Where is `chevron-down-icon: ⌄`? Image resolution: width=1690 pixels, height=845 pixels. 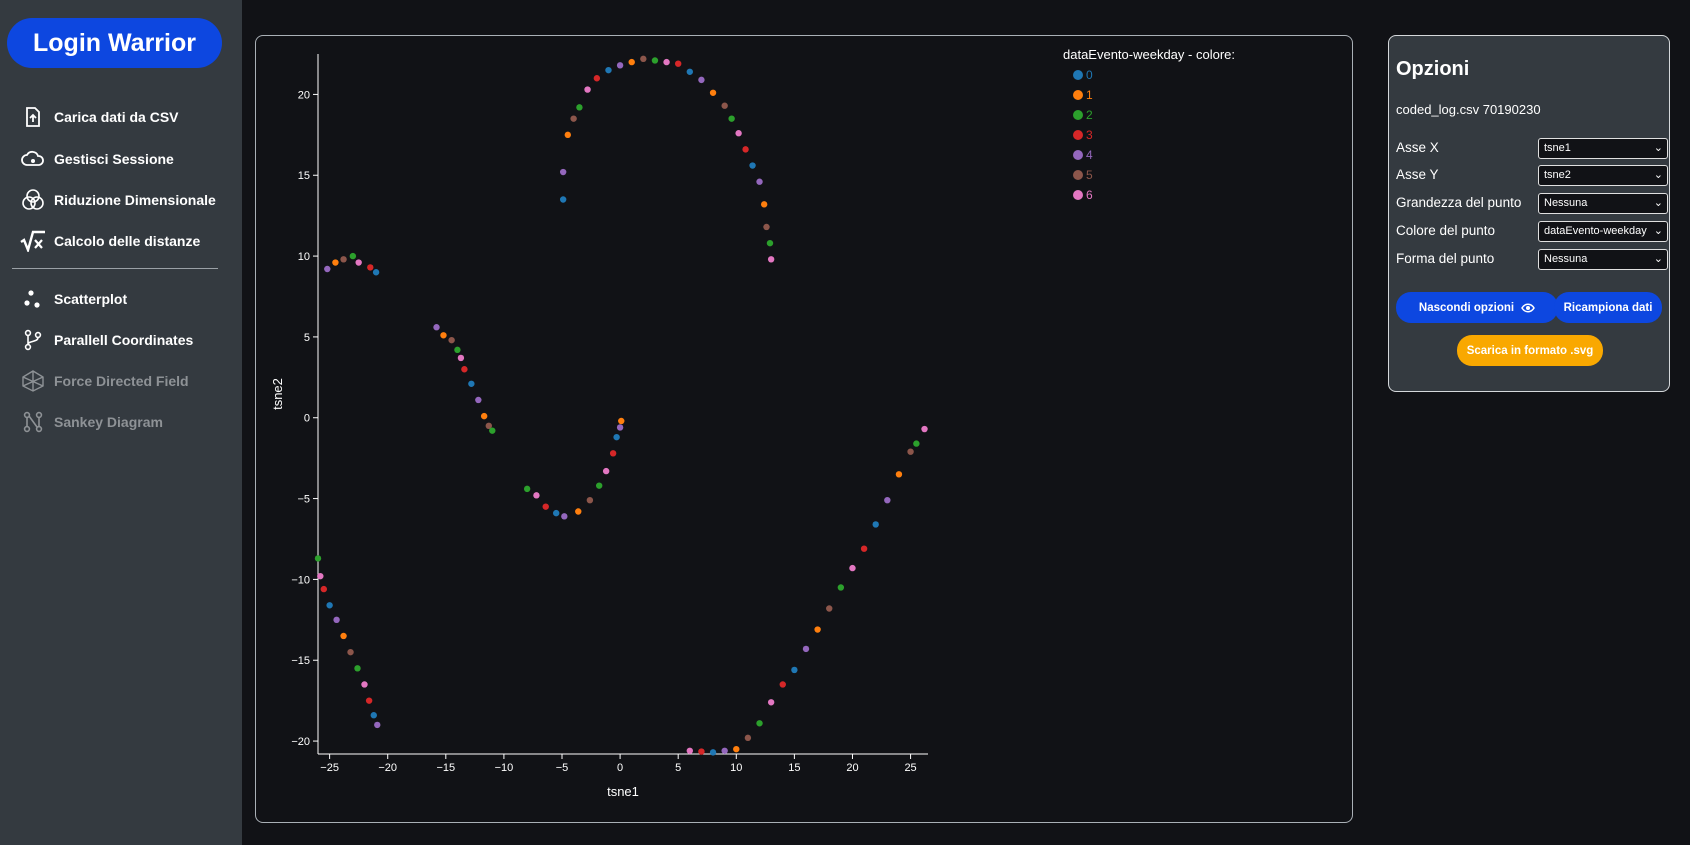 chevron-down-icon: ⌄ is located at coordinates (1658, 175).